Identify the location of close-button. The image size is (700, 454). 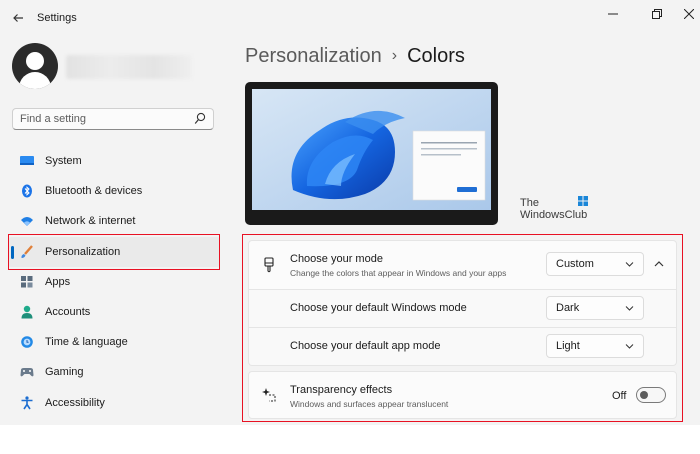
(687, 14).